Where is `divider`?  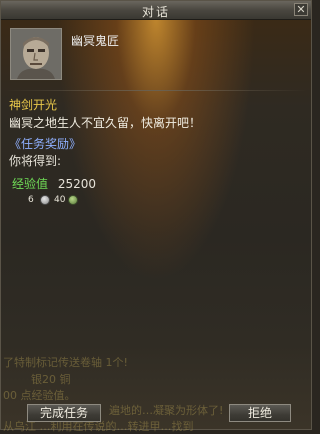 divider is located at coordinates (156, 90).